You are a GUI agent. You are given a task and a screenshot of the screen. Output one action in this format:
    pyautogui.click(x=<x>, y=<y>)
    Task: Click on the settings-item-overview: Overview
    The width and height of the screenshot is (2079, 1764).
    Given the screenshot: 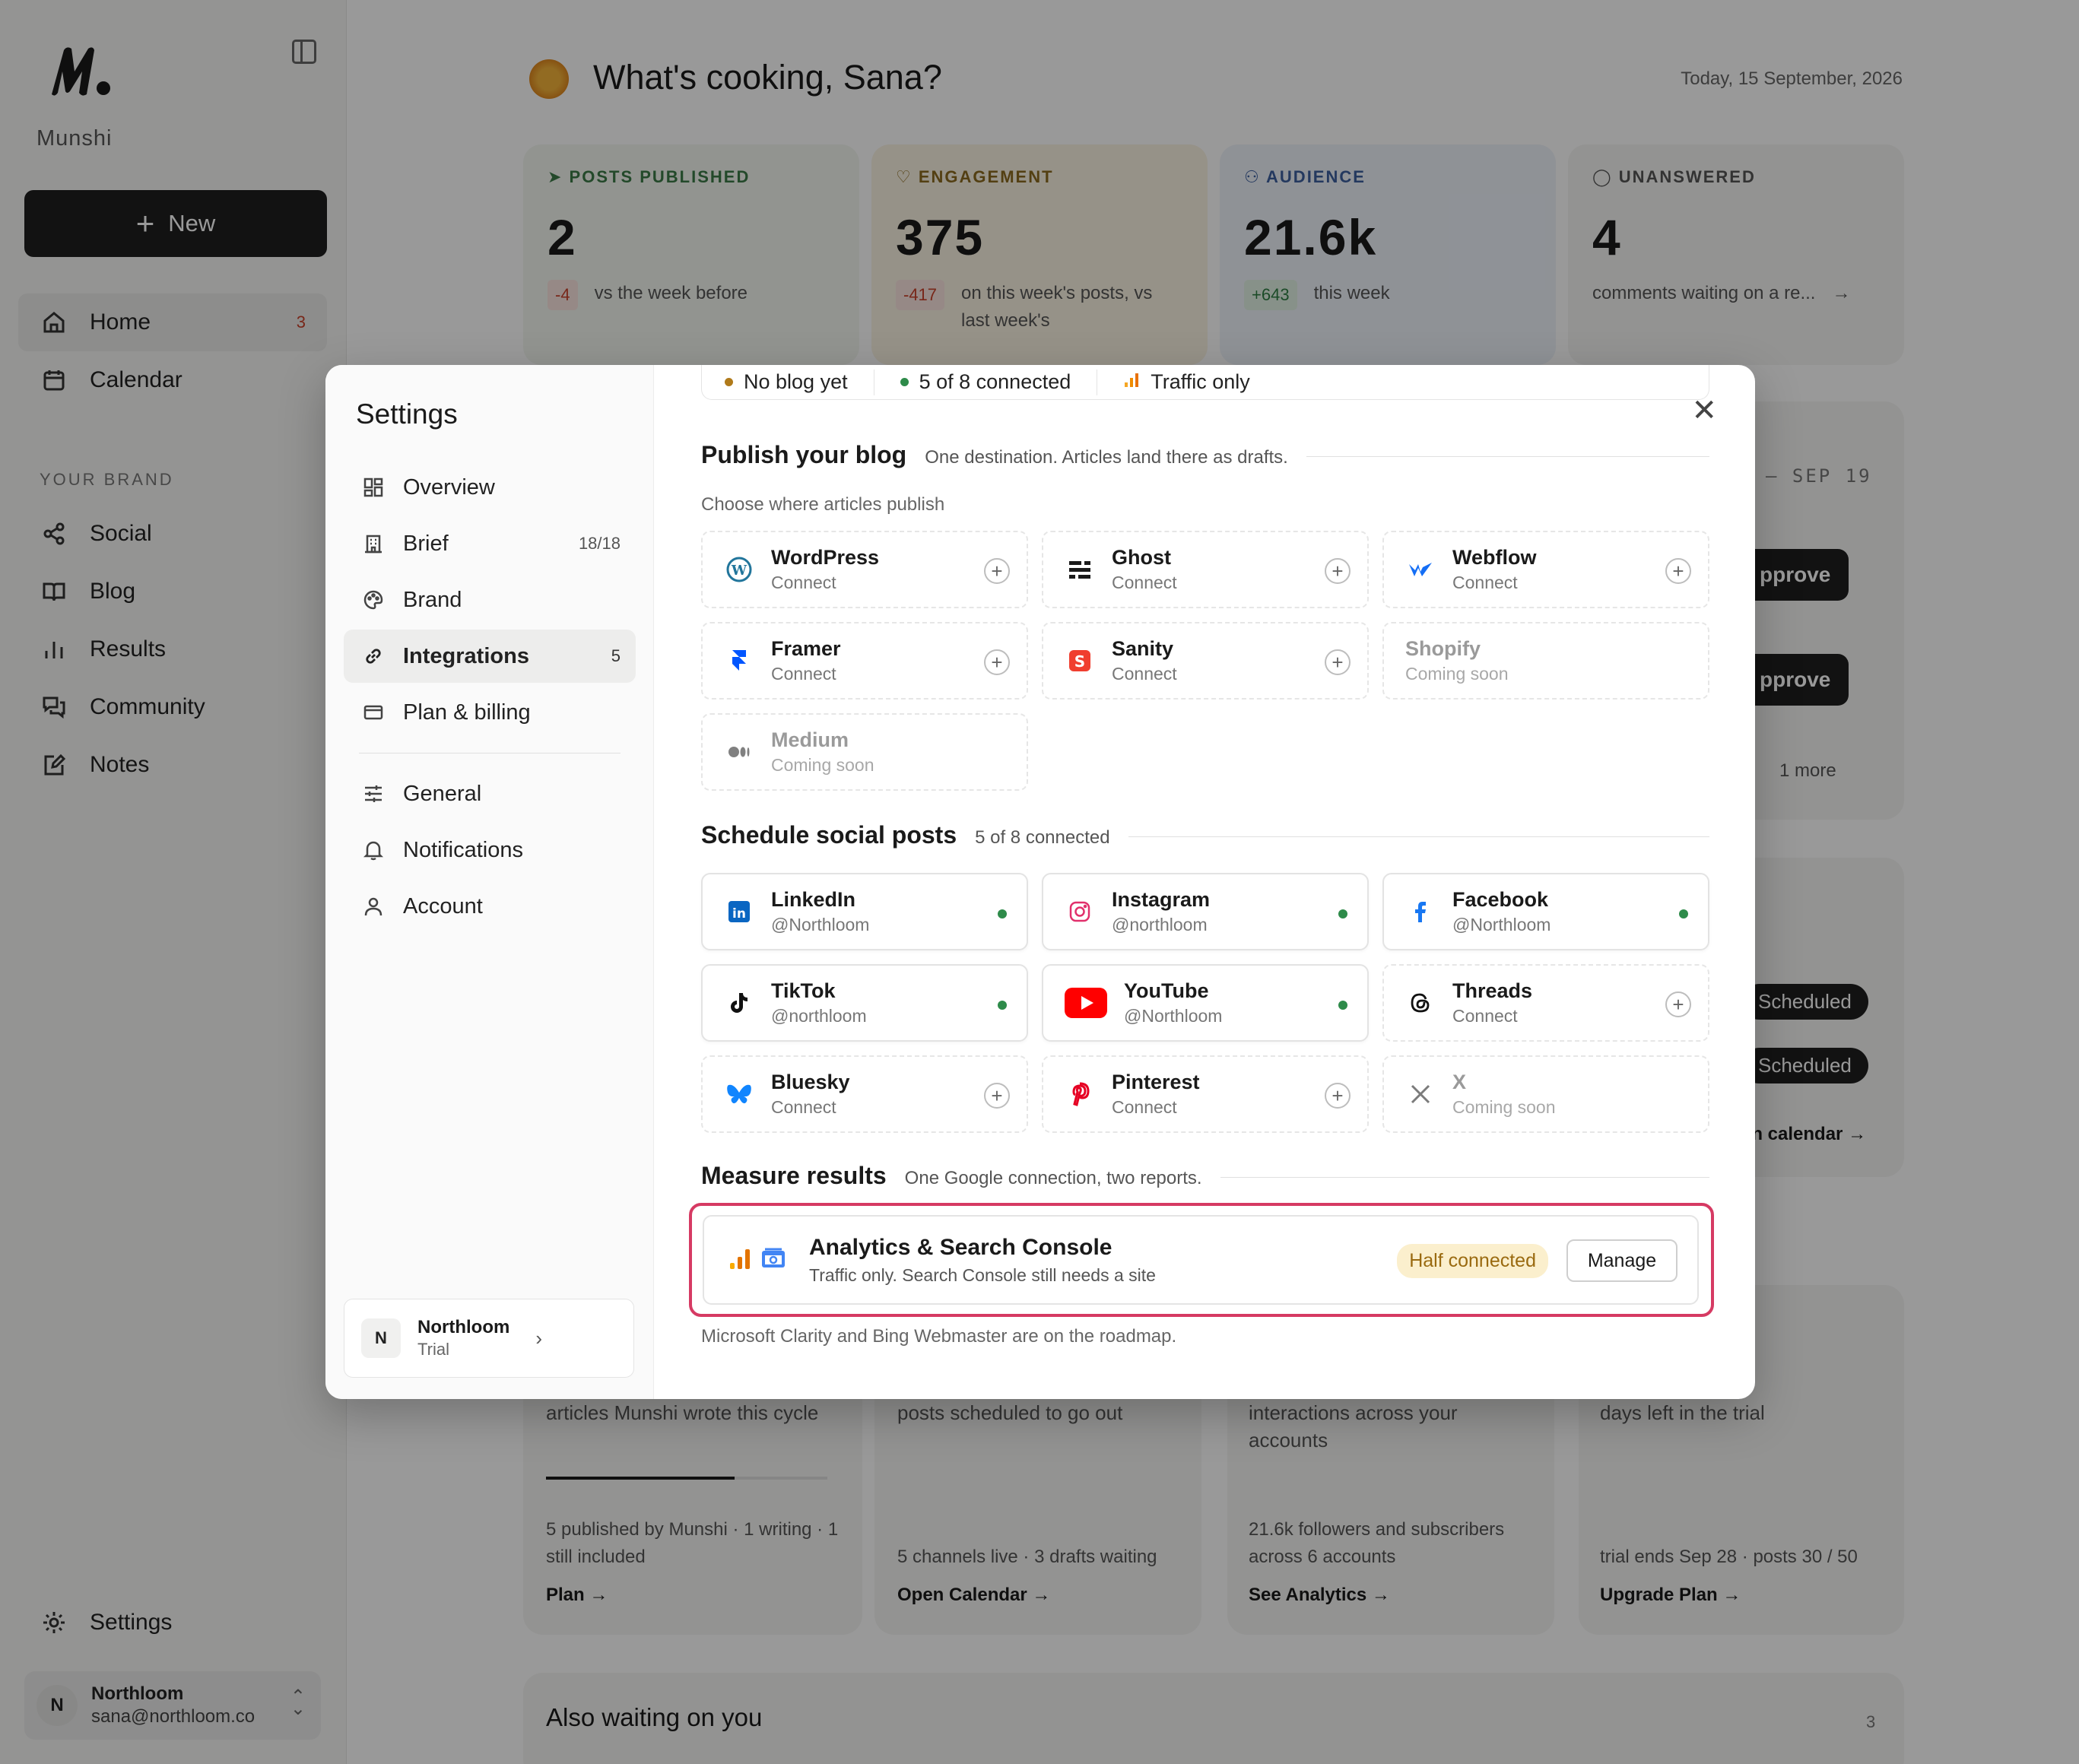 What is the action you would take?
    pyautogui.click(x=490, y=488)
    